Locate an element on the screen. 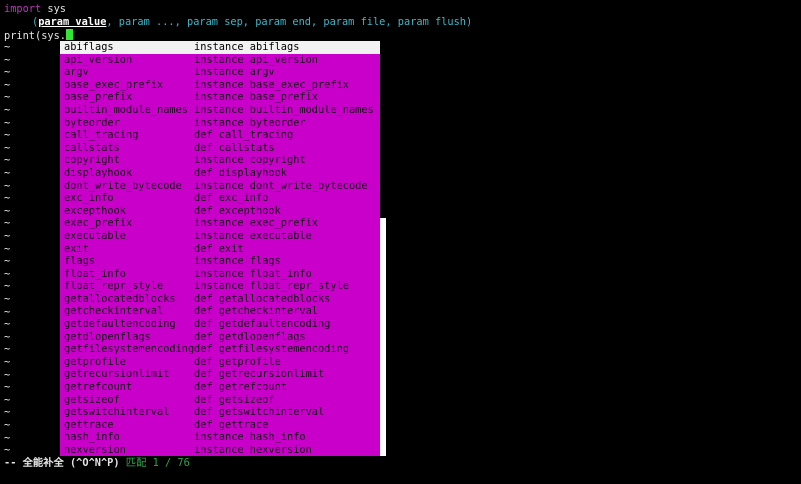 Image resolution: width=801 pixels, height=484 pixels. completion-kind: def gettrace is located at coordinates (231, 424).